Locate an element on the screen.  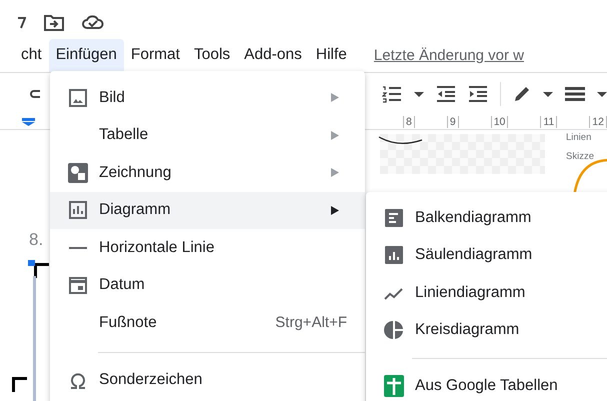
menu-option: Horizontale Linie is located at coordinates (207, 247).